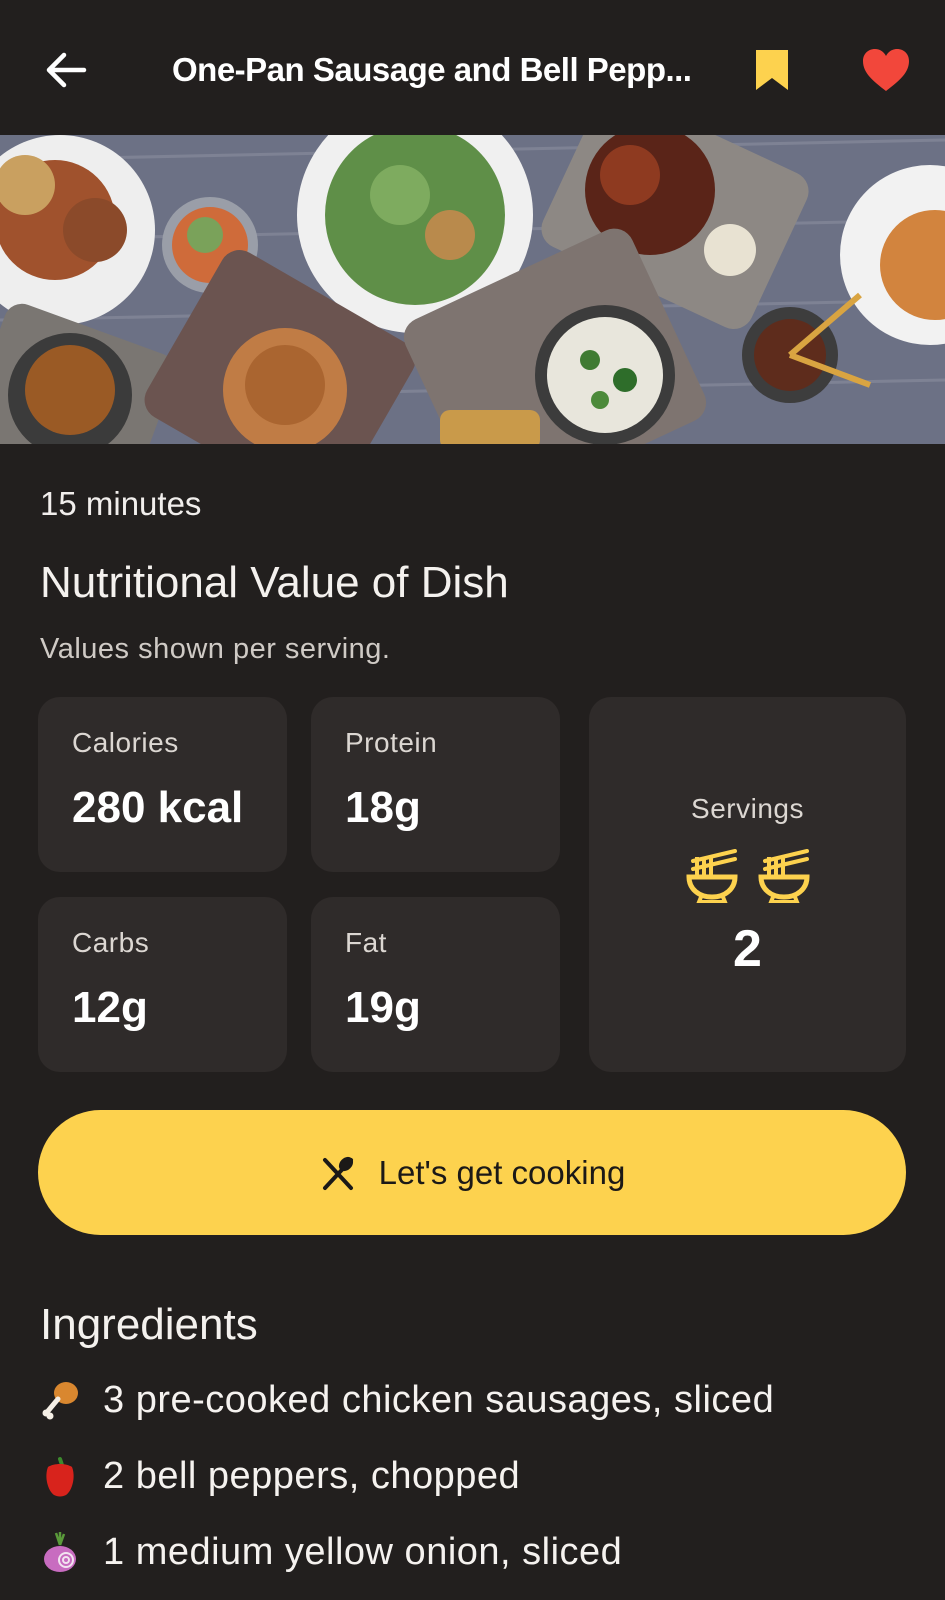 This screenshot has width=945, height=1600. Describe the element at coordinates (60, 1400) in the screenshot. I see `chicken-leg-icon` at that location.